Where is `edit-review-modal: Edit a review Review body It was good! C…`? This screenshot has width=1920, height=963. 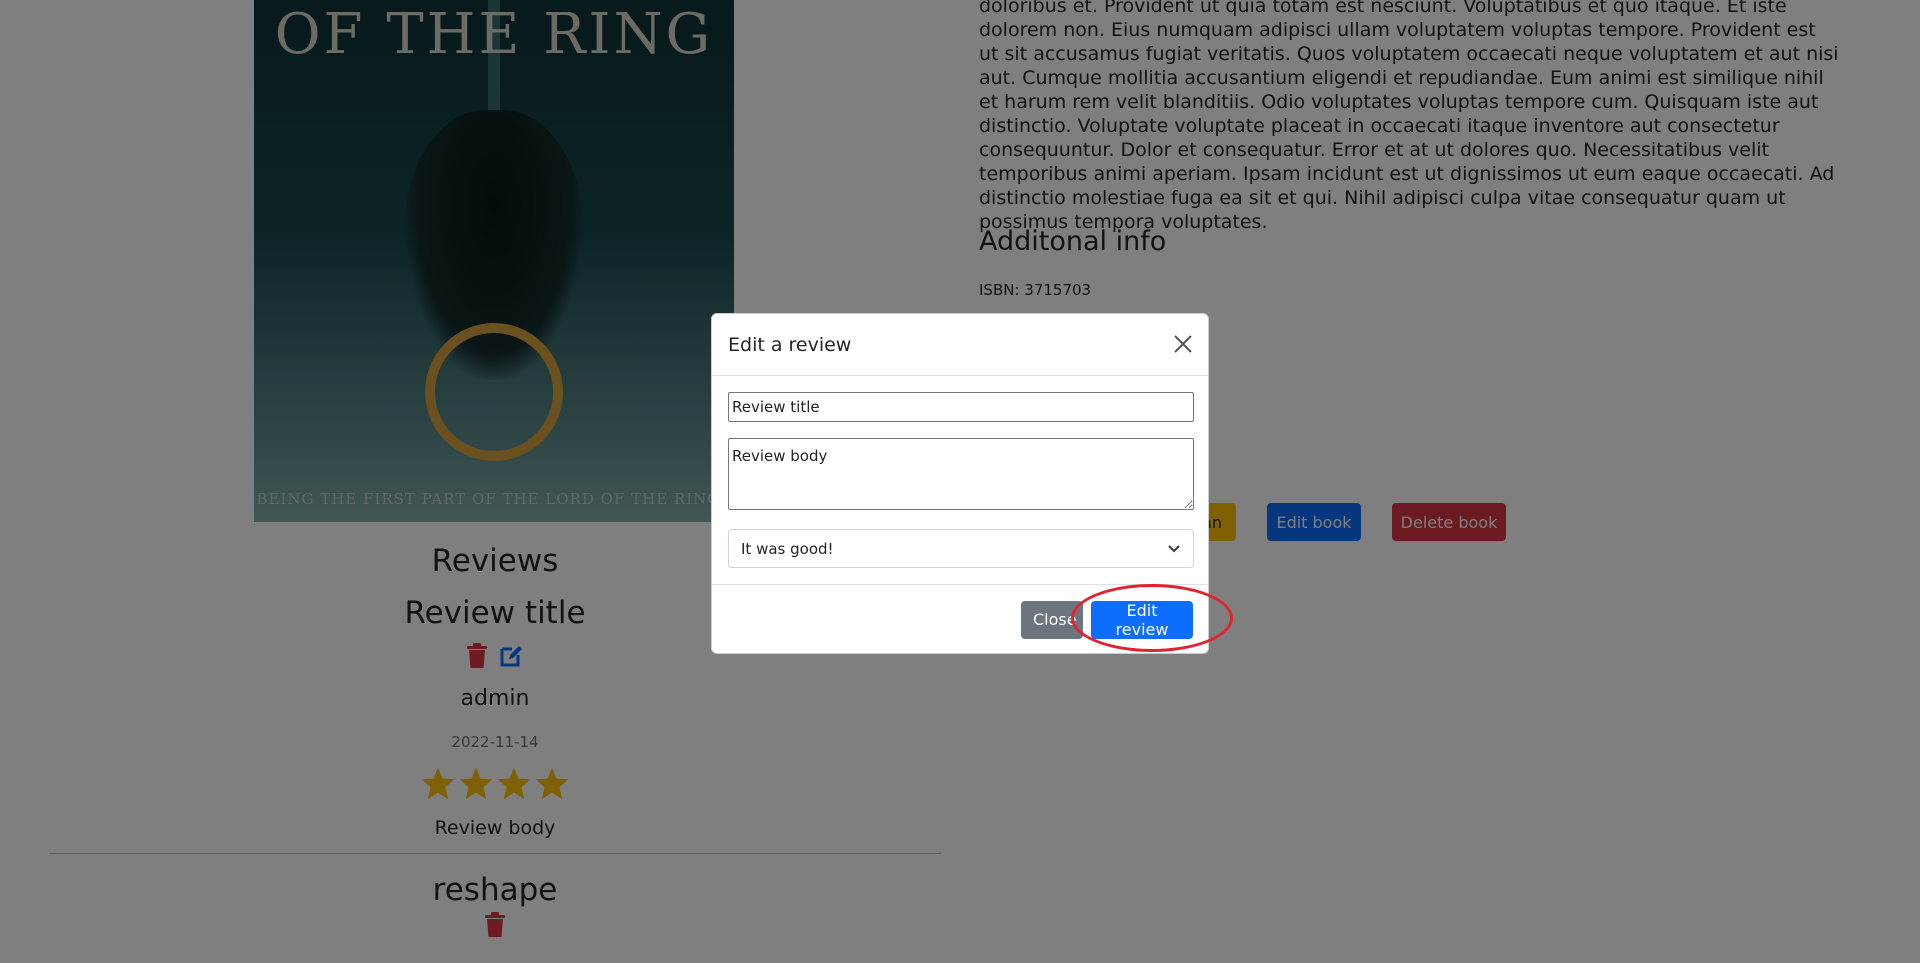 edit-review-modal: Edit a review Review body It was good! C… is located at coordinates (960, 483).